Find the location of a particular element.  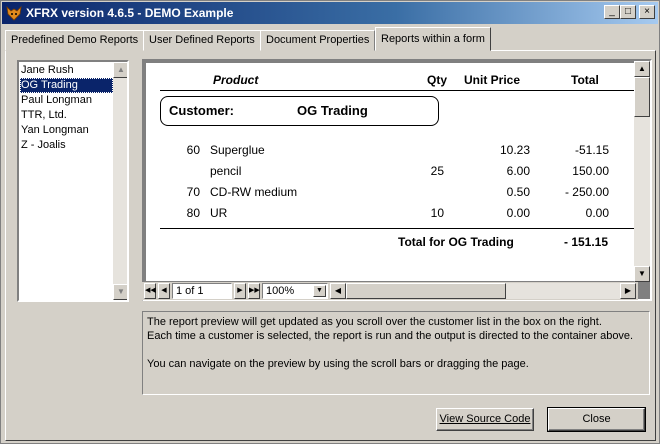

total-divider is located at coordinates (401, 228).